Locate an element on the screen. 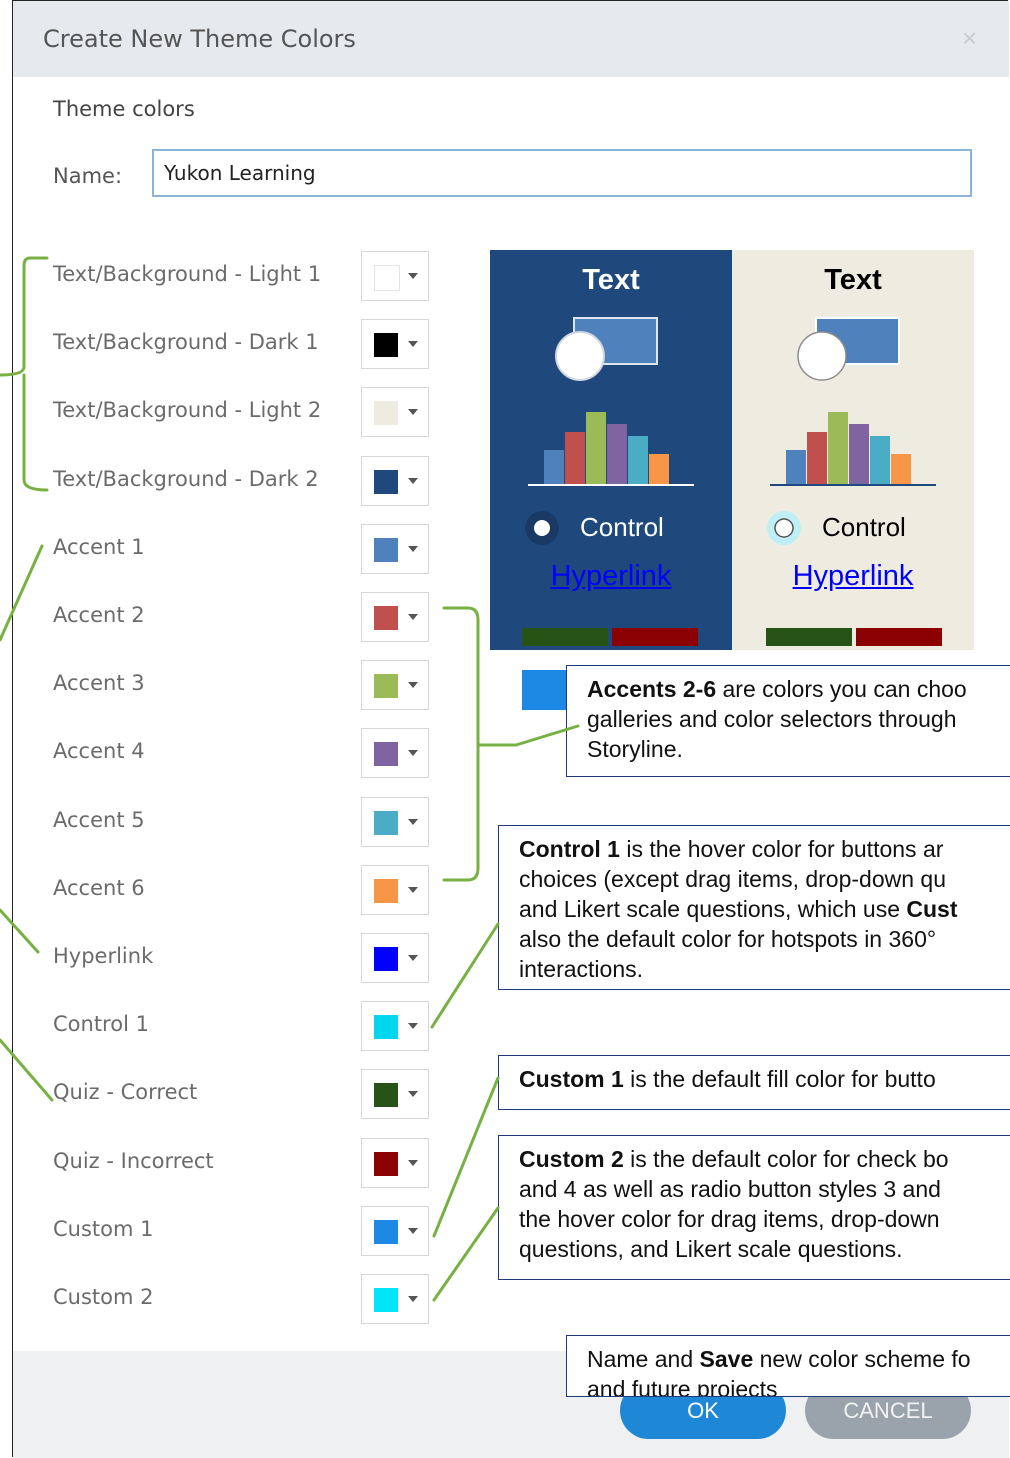  row-label: Accent 3 is located at coordinates (99, 683).